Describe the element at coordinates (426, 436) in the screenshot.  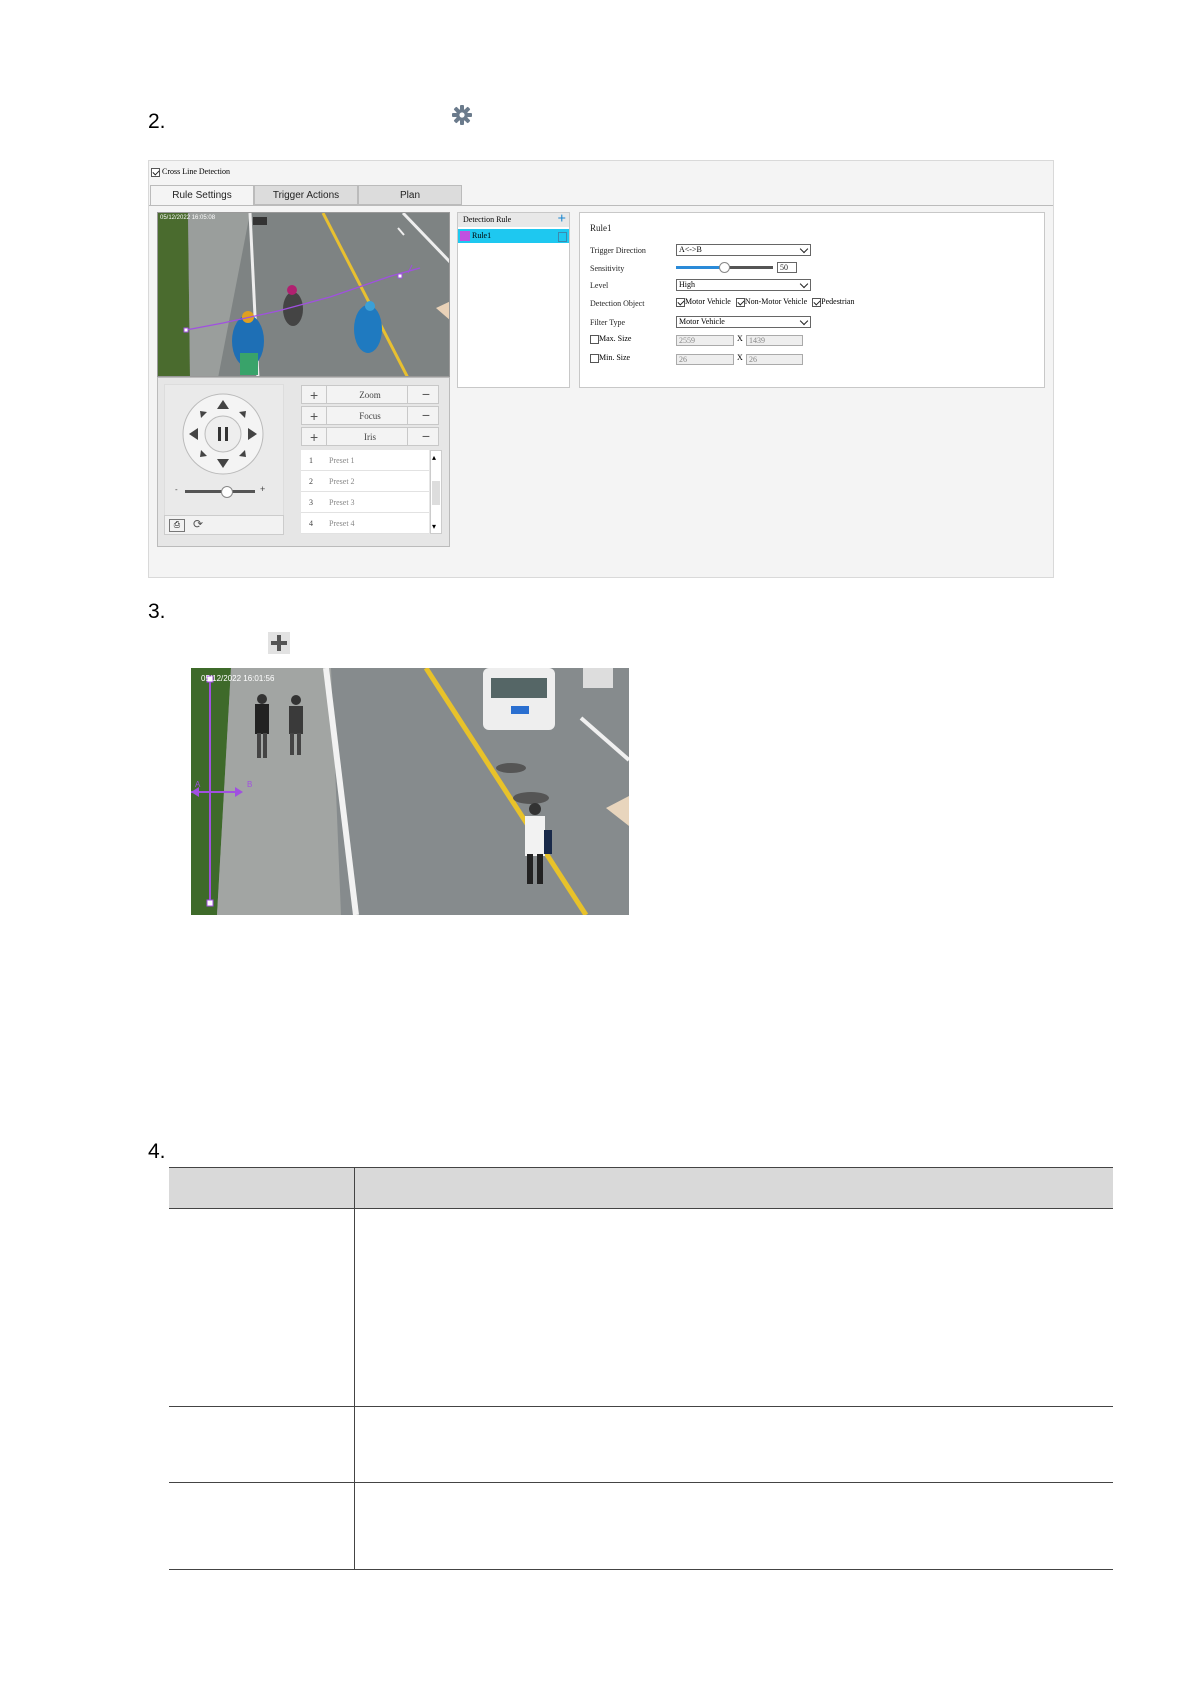
I see `iris-close-button: −` at that location.